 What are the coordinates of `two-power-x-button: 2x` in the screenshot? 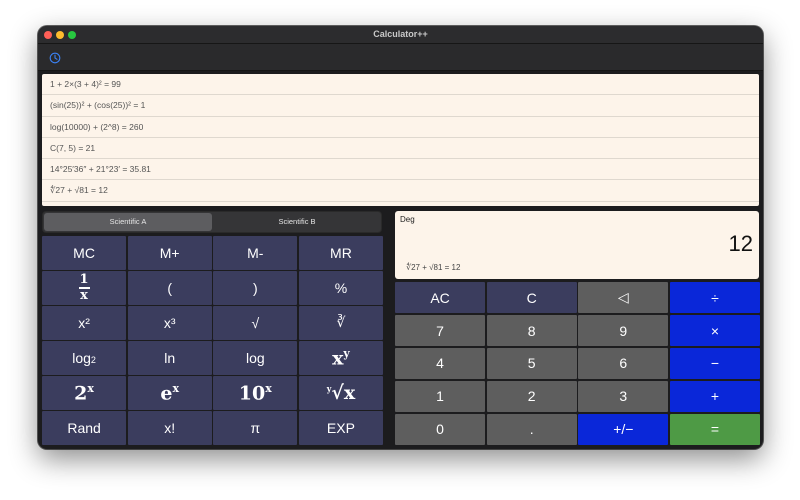 It's located at (84, 393).